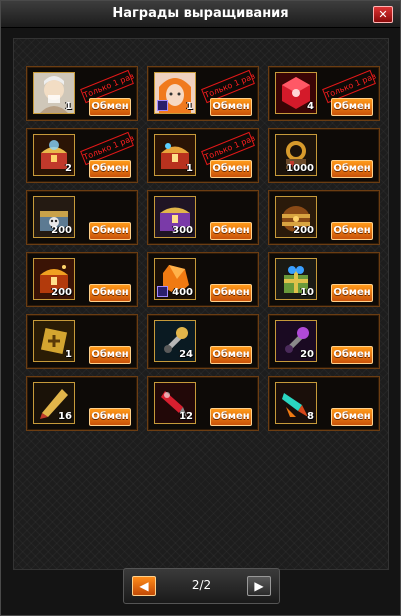 This screenshot has width=401, height=616. I want to click on gold-rune-icon: 1, so click(54, 341).